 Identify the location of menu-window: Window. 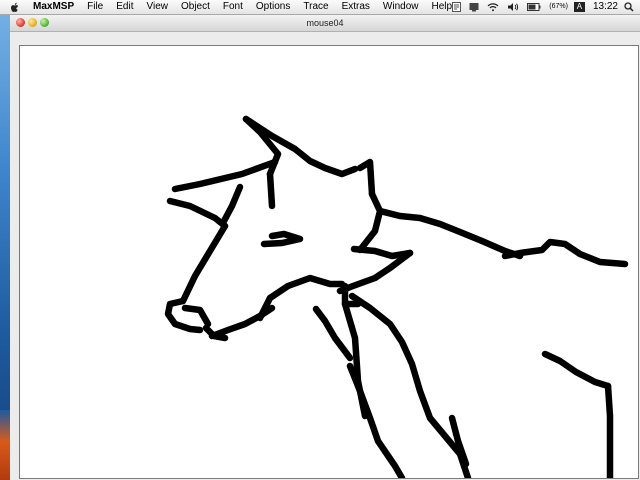
(401, 7).